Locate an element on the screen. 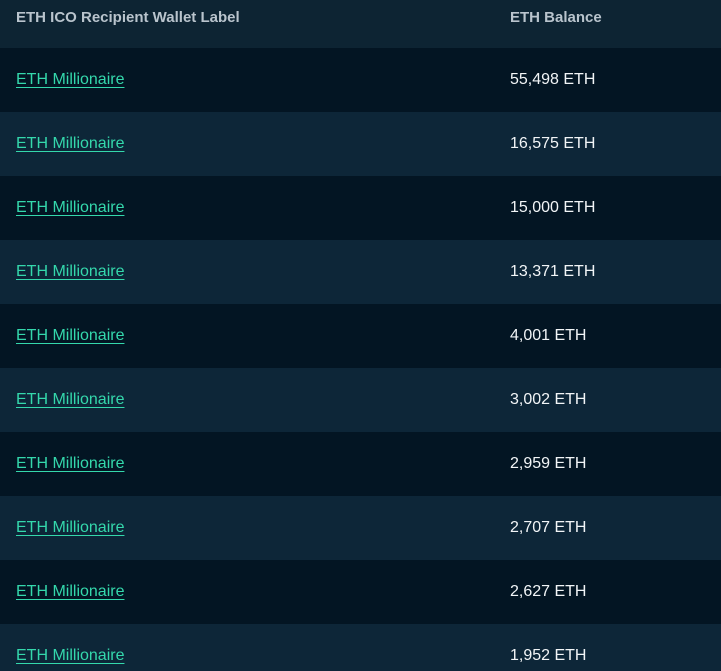  table-row: ETH Millionaire 2,707 ETH is located at coordinates (360, 528).